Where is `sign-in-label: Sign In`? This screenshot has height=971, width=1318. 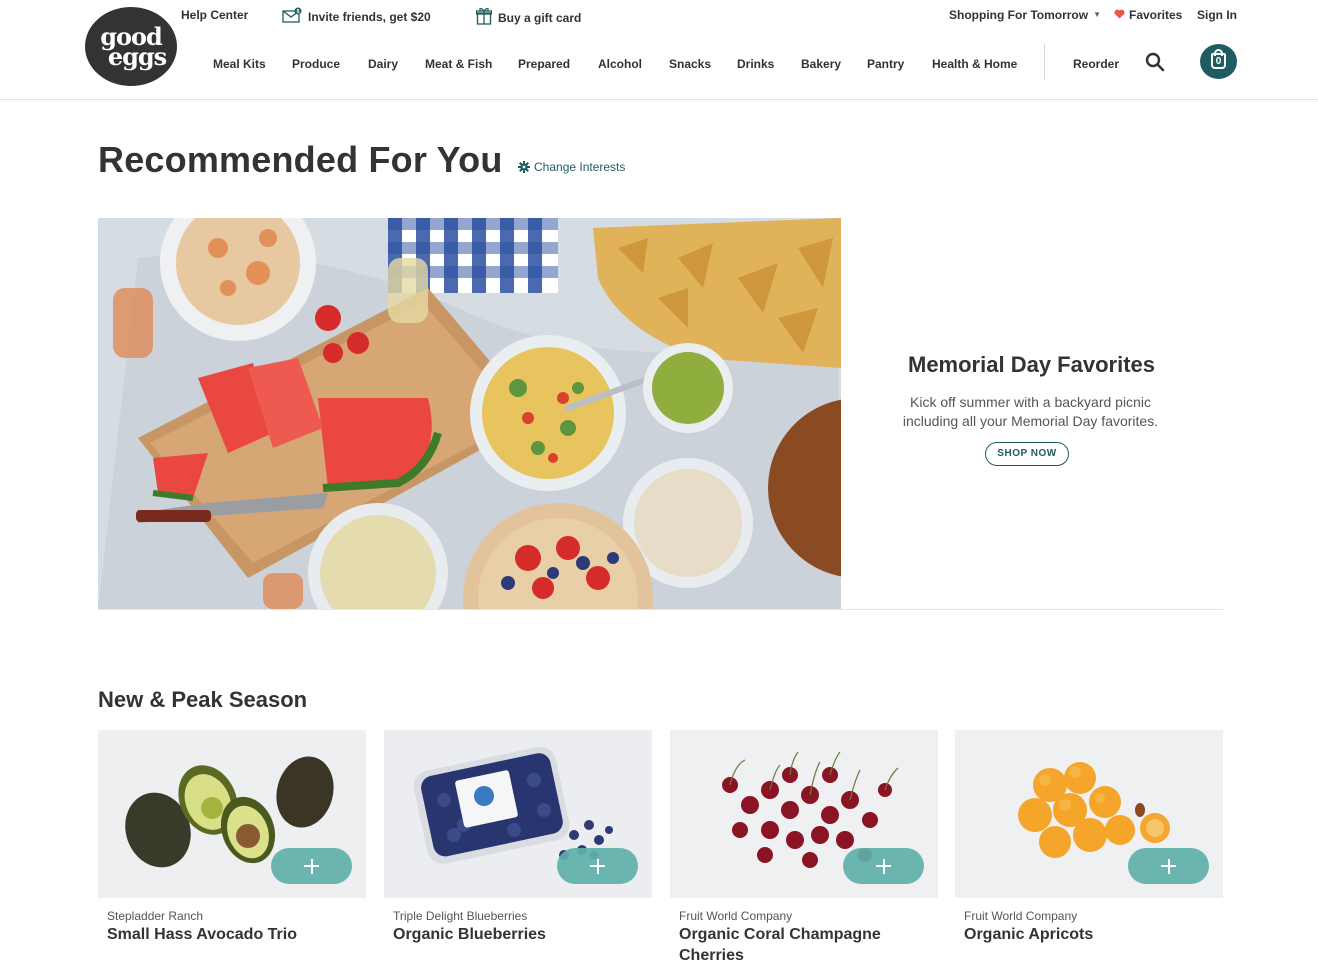
sign-in-label: Sign In is located at coordinates (1217, 15).